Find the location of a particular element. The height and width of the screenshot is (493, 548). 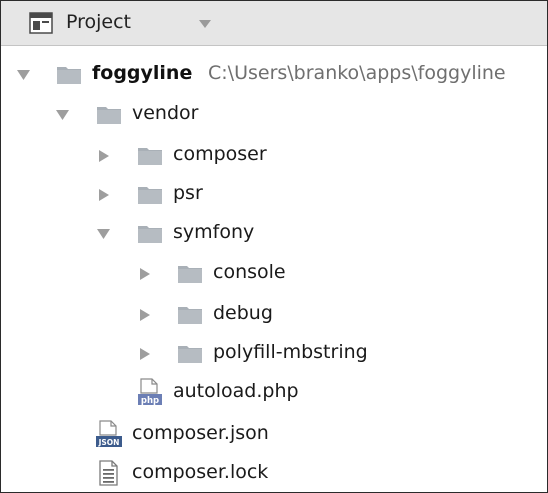

tree-node-label: console is located at coordinates (249, 272).